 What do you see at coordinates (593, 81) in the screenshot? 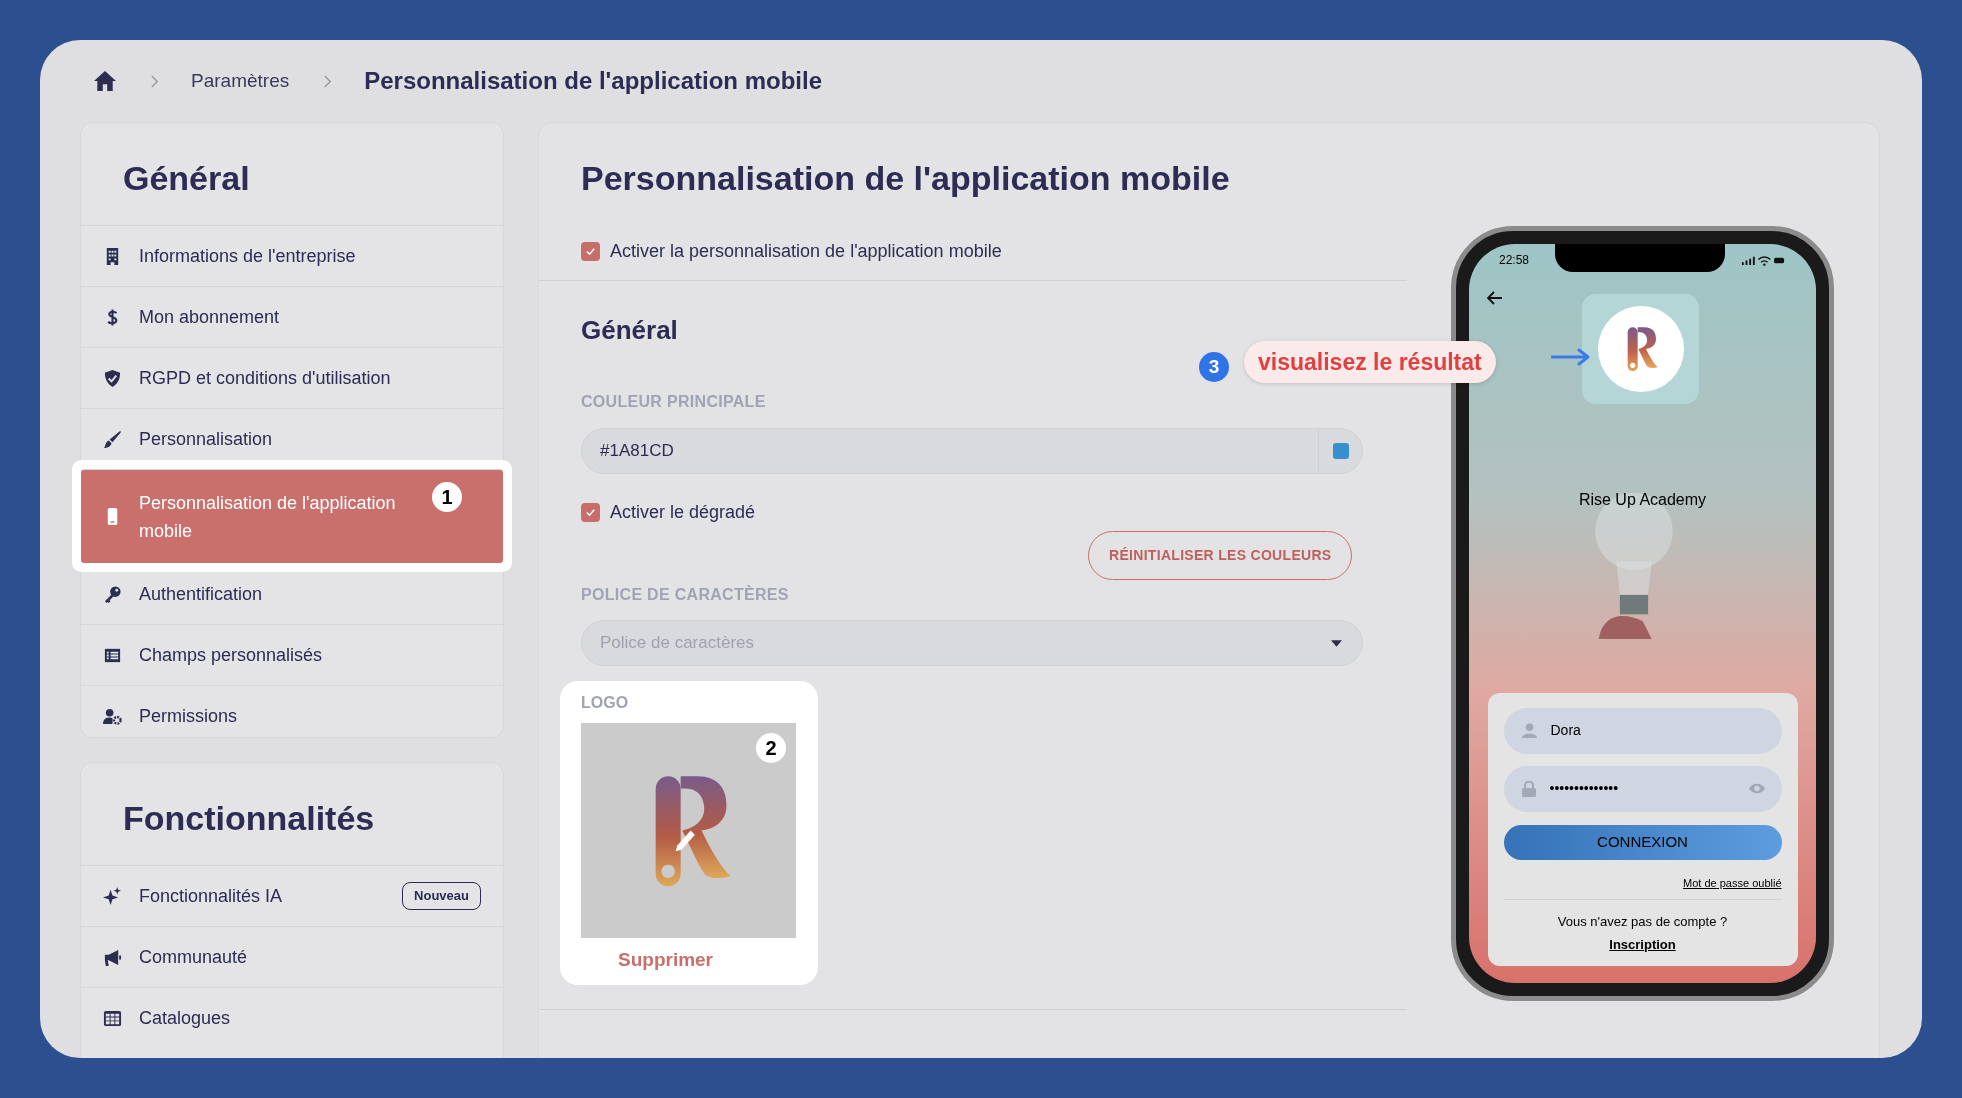
I see `breadcrumb-current: Personnalisation de l'application mobile` at bounding box center [593, 81].